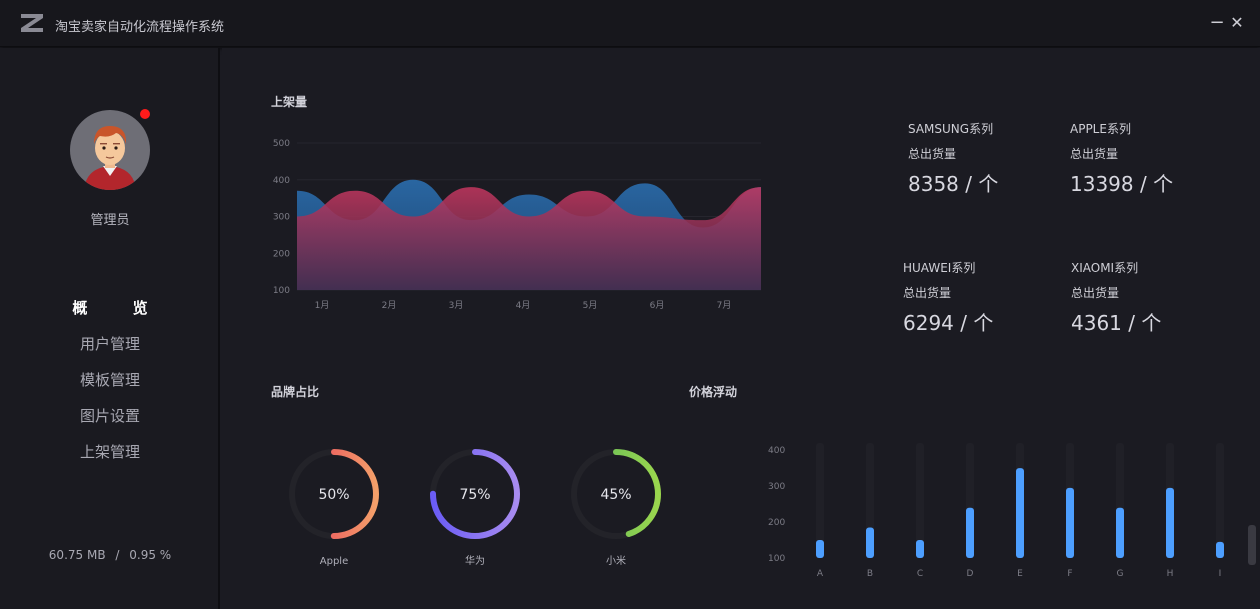  Describe the element at coordinates (870, 542) in the screenshot. I see `bar-B` at that location.